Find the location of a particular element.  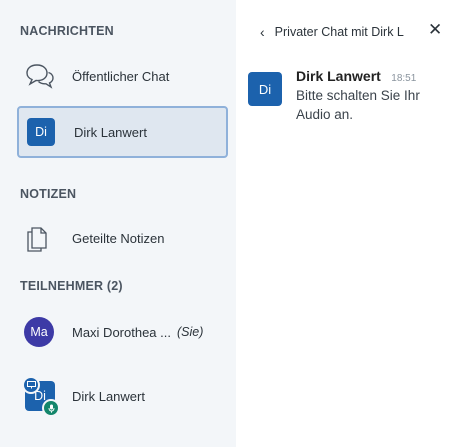

public-chat-label: Öffentlicher Chat is located at coordinates (121, 76).